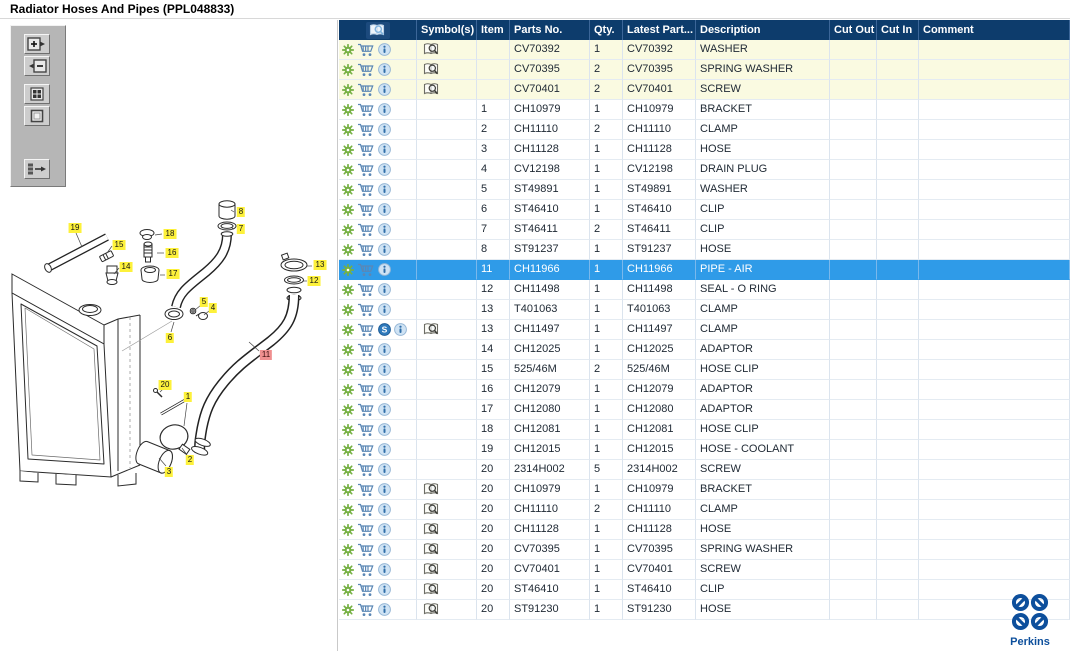  Describe the element at coordinates (384, 329) in the screenshot. I see `s-icon: S` at that location.